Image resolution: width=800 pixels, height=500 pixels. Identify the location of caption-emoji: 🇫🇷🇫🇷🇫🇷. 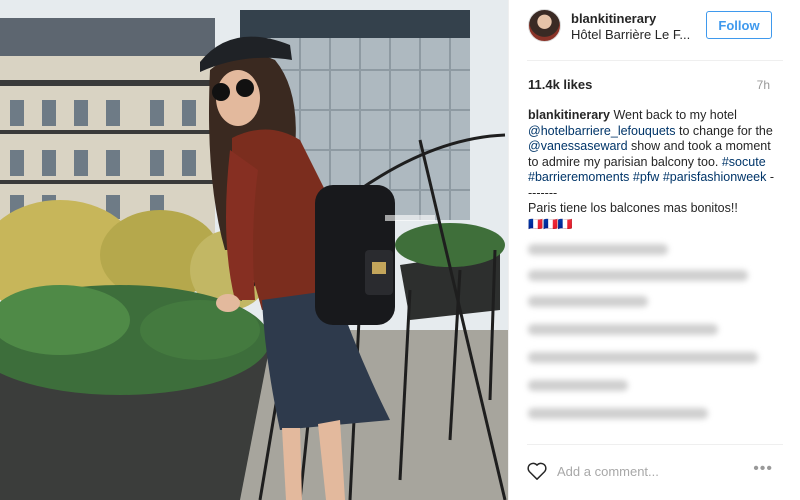
(550, 223).